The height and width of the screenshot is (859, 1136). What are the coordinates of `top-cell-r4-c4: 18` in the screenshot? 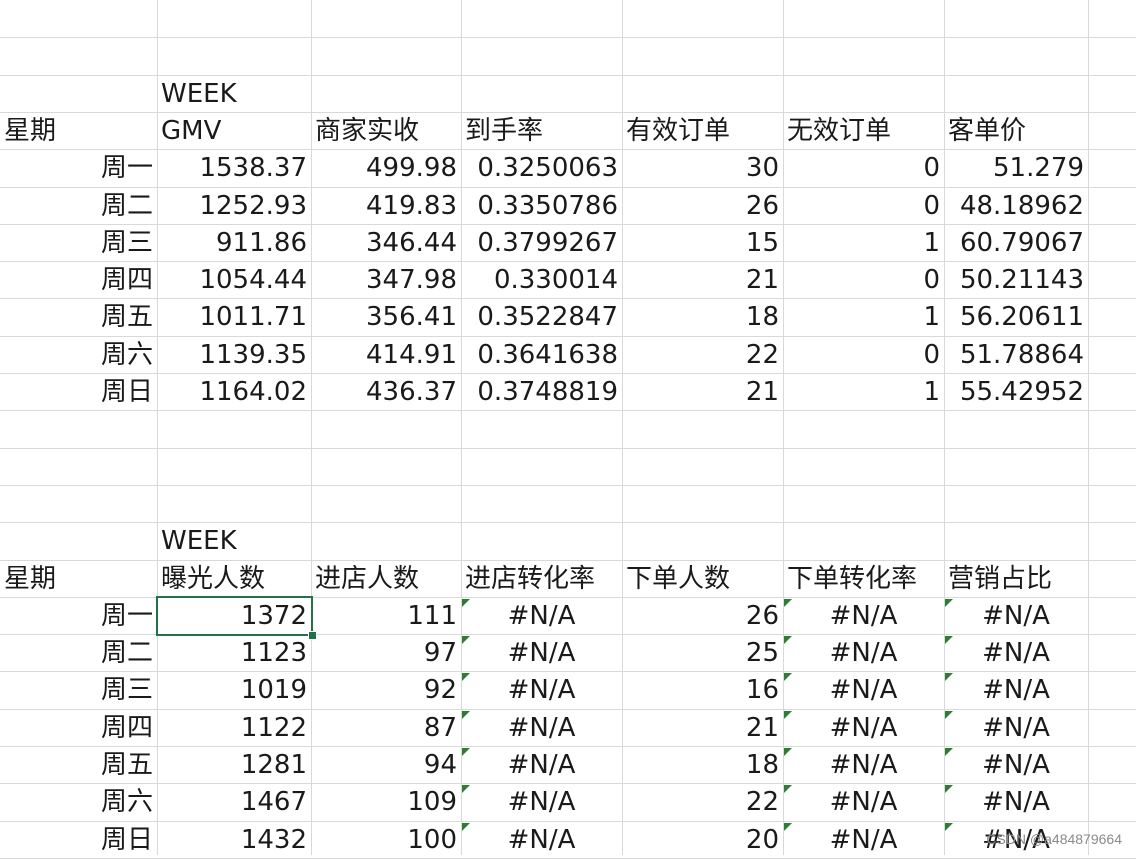 It's located at (702, 317).